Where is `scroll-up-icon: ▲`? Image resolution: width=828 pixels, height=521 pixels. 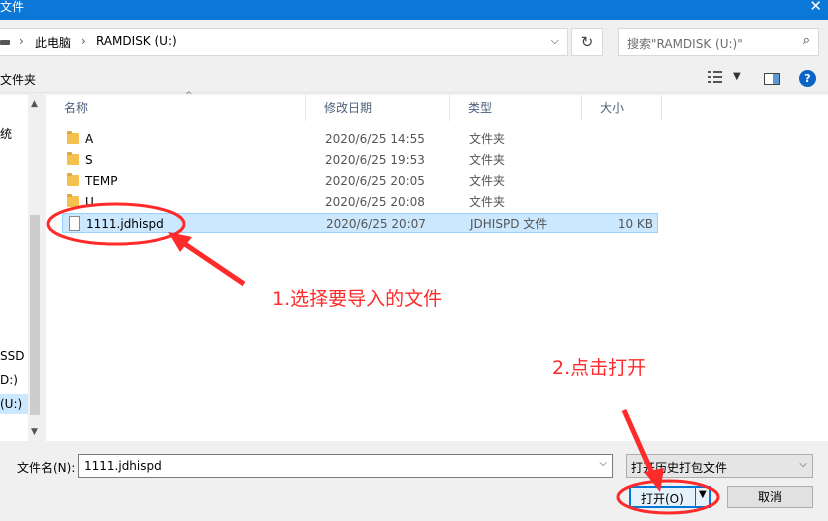
scroll-up-icon: ▲ is located at coordinates (34, 104).